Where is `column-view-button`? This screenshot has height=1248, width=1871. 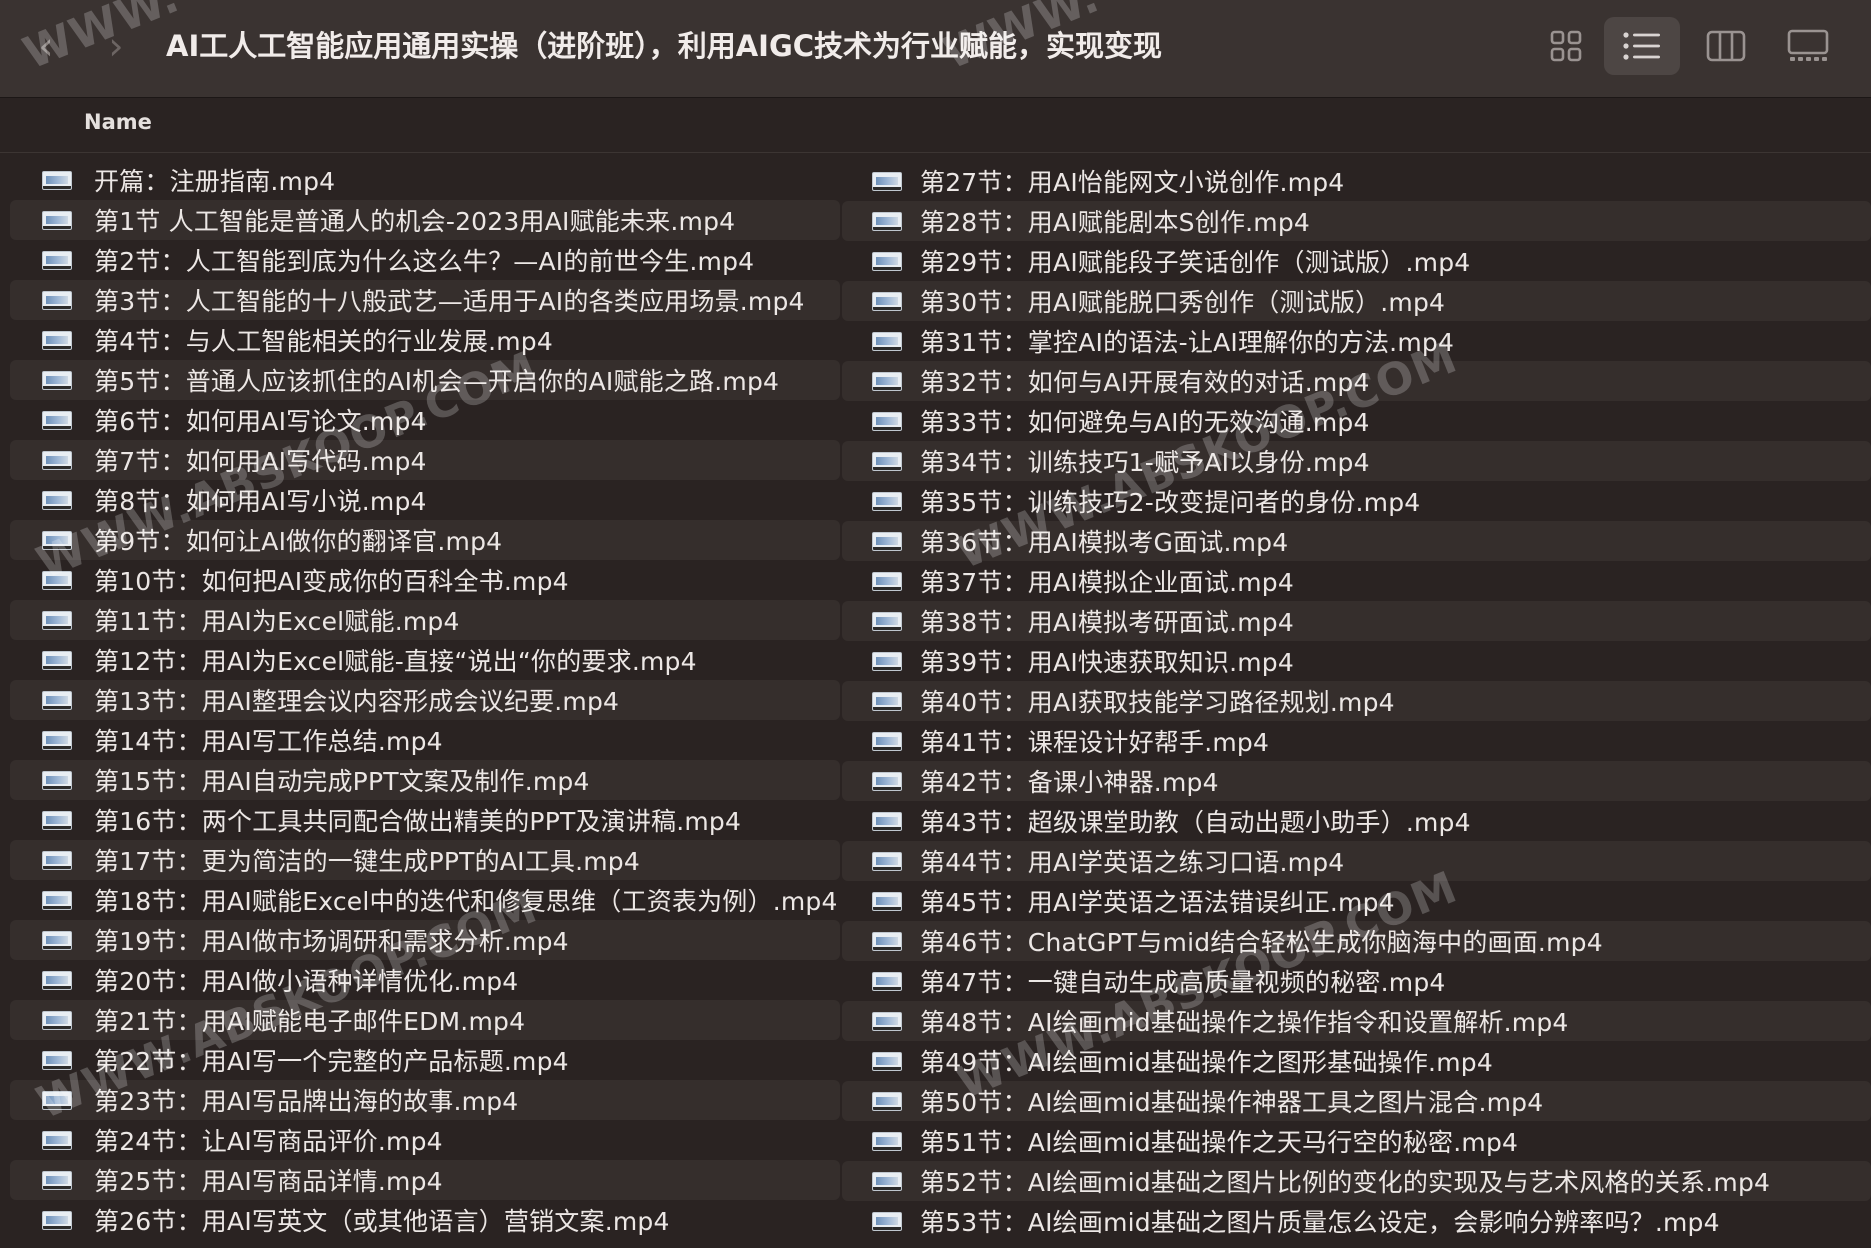 column-view-button is located at coordinates (1726, 46).